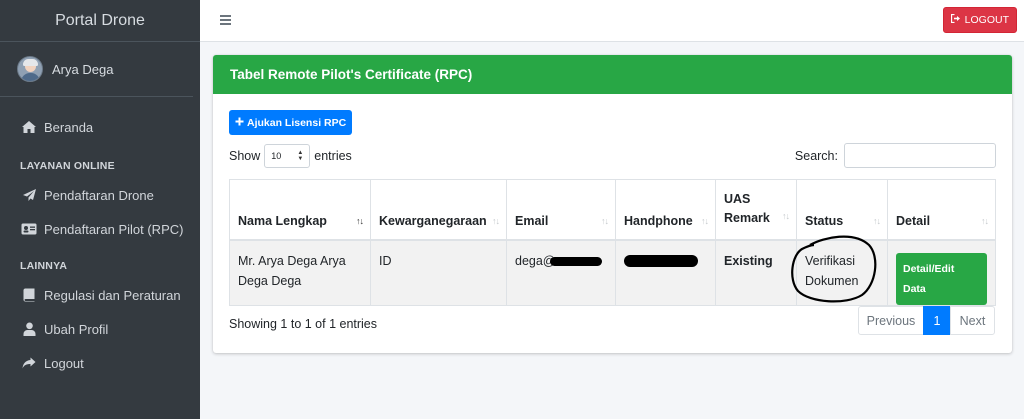 The width and height of the screenshot is (1024, 419). Describe the element at coordinates (300, 210) in the screenshot. I see `column-header-nama: Nama Lengkap ↑↓` at that location.